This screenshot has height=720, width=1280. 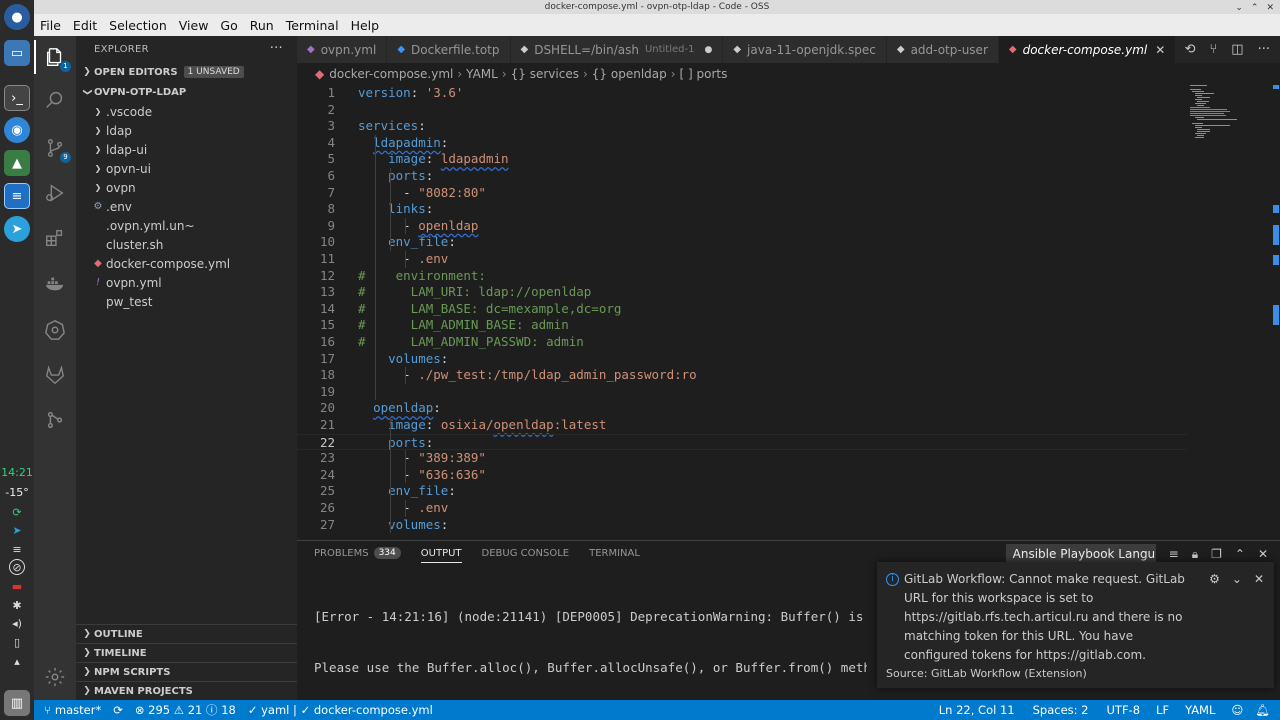 I want to click on code-line: 25 env_file:, so click(x=742, y=491).